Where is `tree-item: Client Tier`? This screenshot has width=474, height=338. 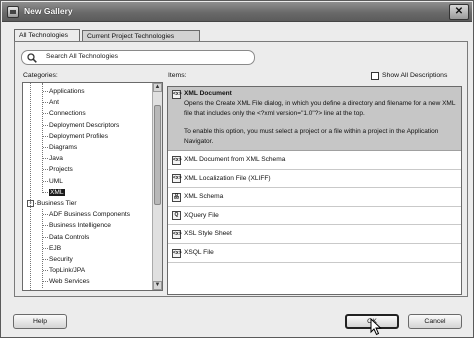
tree-item: Client Tier is located at coordinates (52, 289).